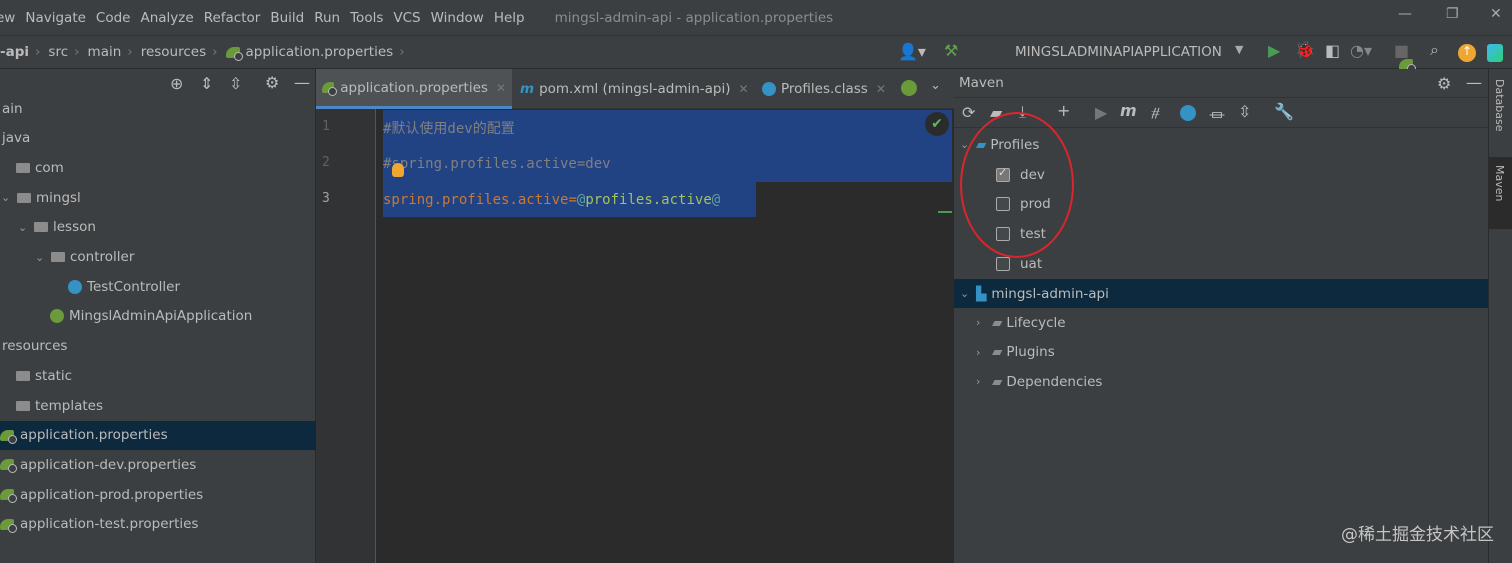  Describe the element at coordinates (937, 124) in the screenshot. I see `inspection-ok-icon: ✔` at that location.